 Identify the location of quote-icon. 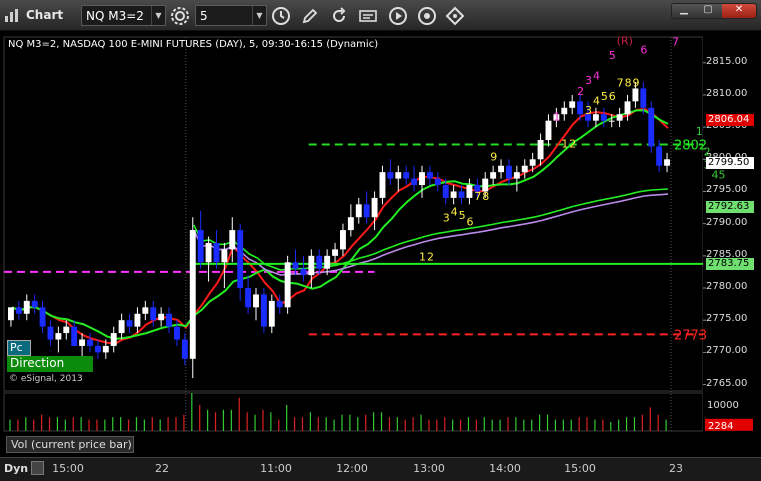
(368, 16).